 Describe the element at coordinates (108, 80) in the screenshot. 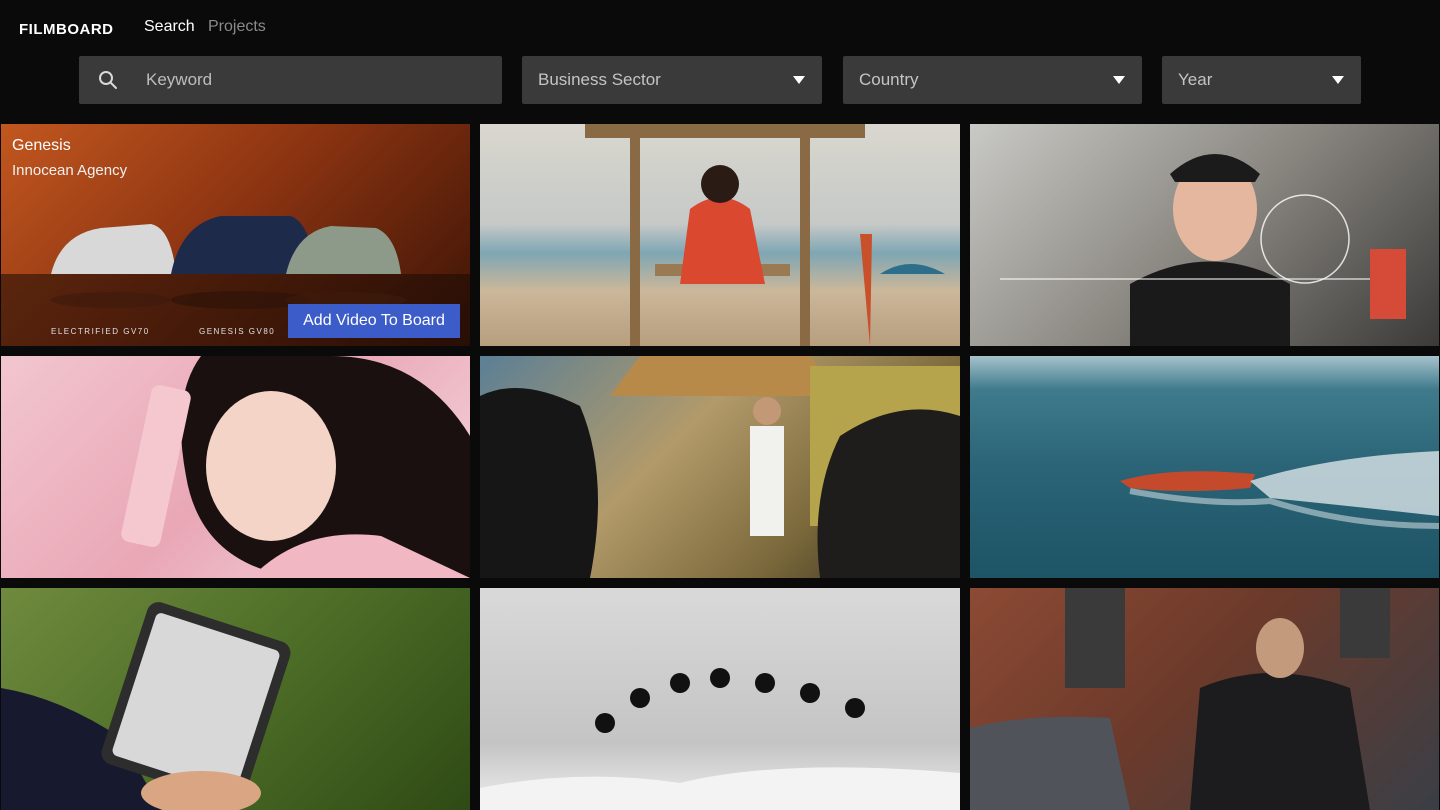

I see `search-icon` at that location.